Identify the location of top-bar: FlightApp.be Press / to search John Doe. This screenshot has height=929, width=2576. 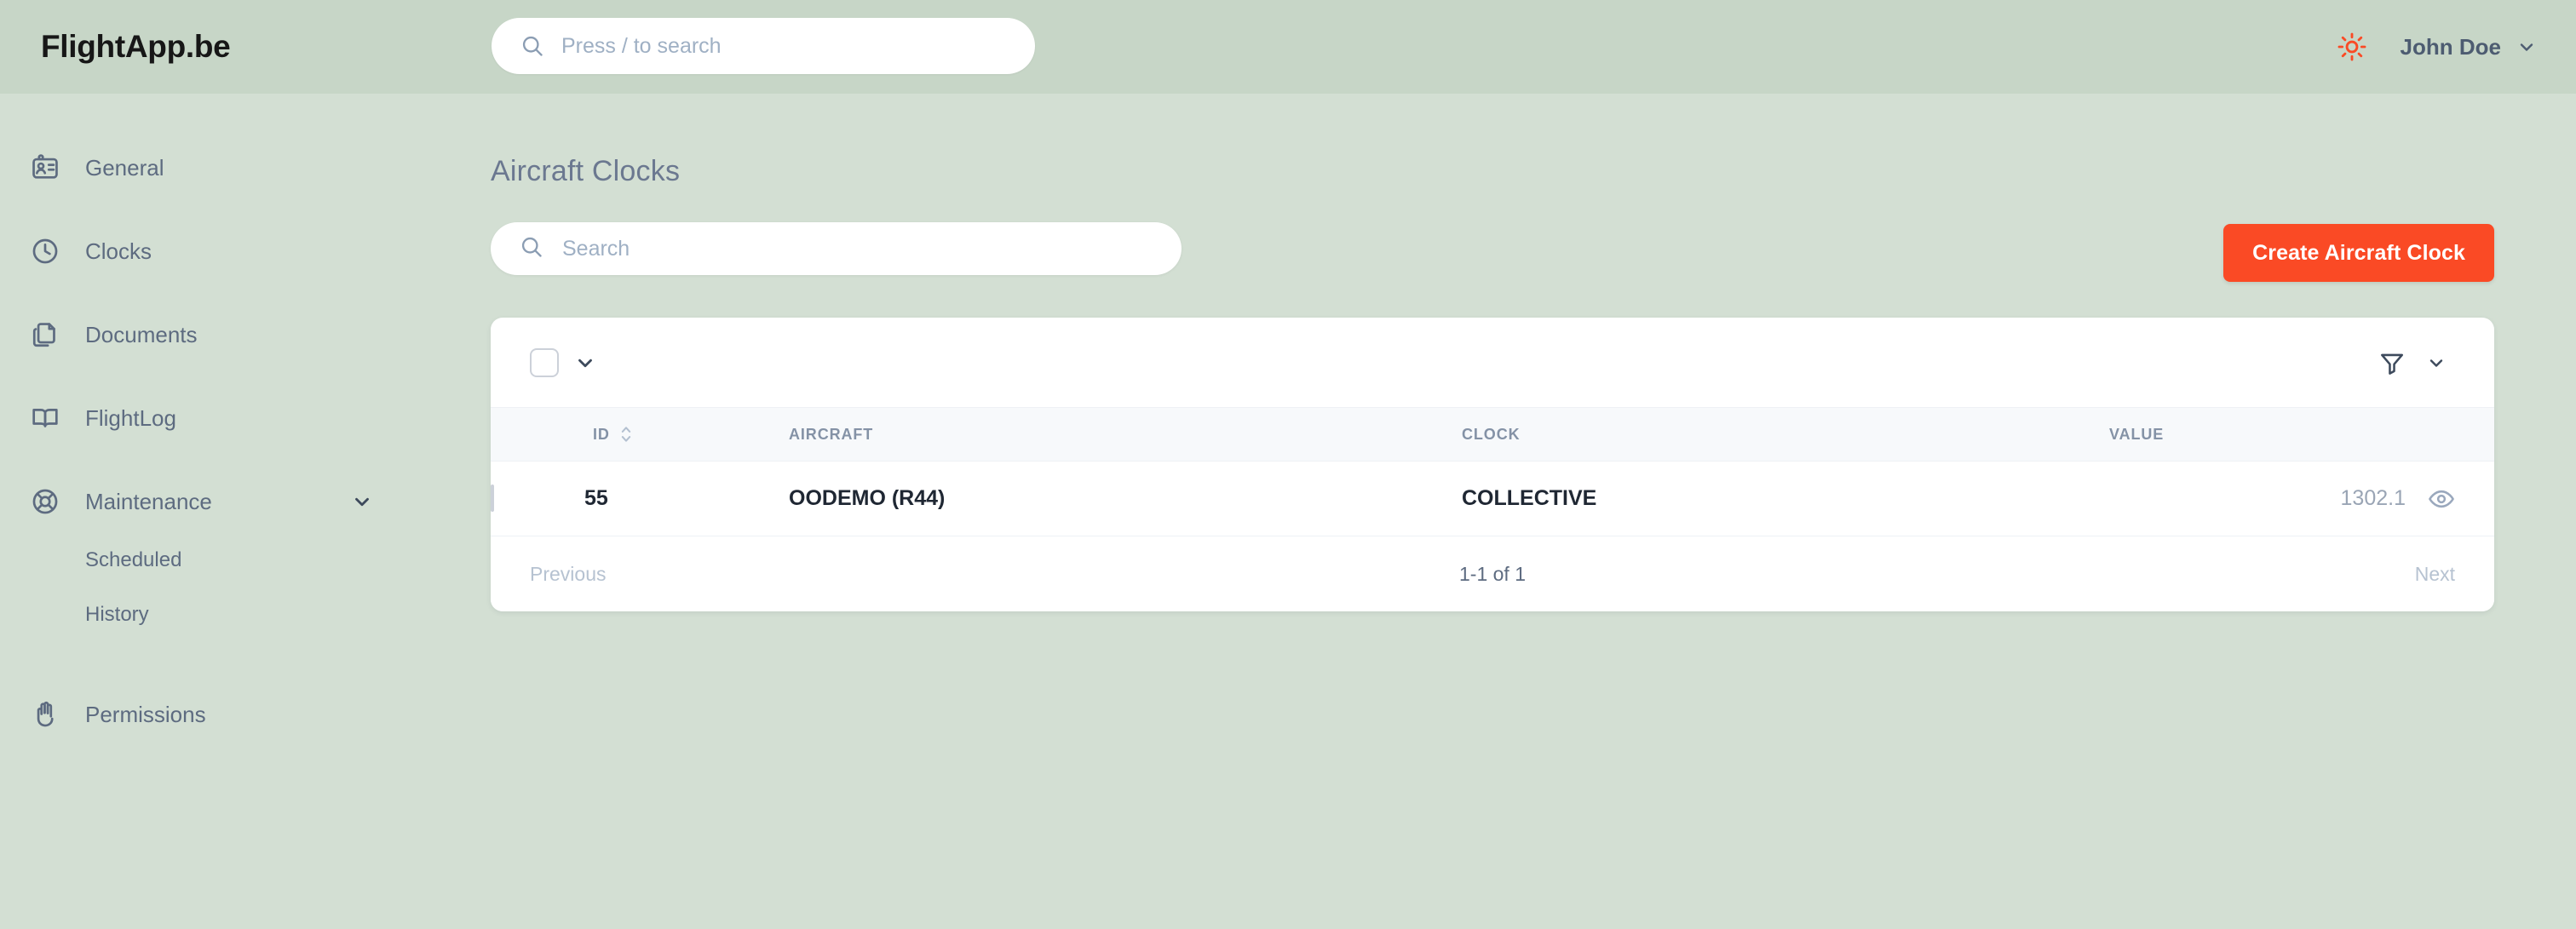
(1288, 47).